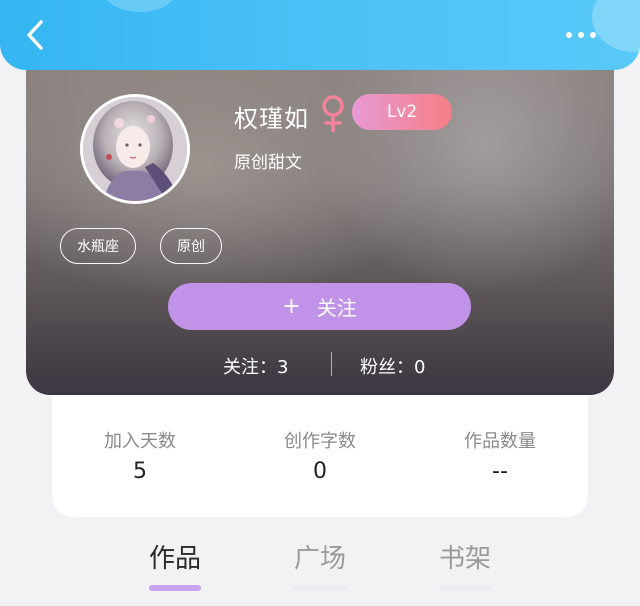 This screenshot has width=640, height=606. Describe the element at coordinates (500, 455) in the screenshot. I see `stat-works-count: 作品数量 --` at that location.